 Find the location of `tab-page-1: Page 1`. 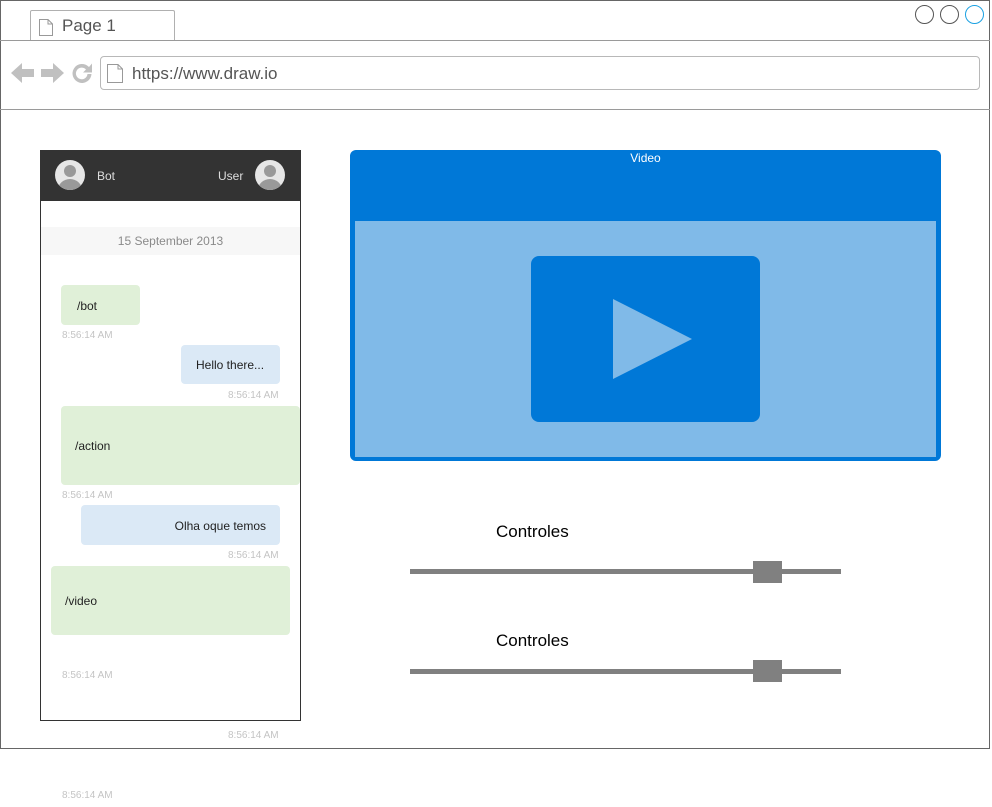

tab-page-1: Page 1 is located at coordinates (102, 25).